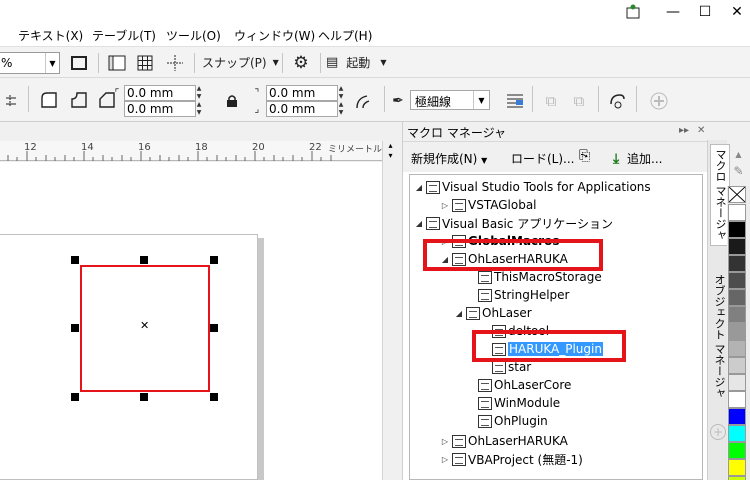  What do you see at coordinates (214, 397) in the screenshot?
I see `selection-handle-bottom-right` at bounding box center [214, 397].